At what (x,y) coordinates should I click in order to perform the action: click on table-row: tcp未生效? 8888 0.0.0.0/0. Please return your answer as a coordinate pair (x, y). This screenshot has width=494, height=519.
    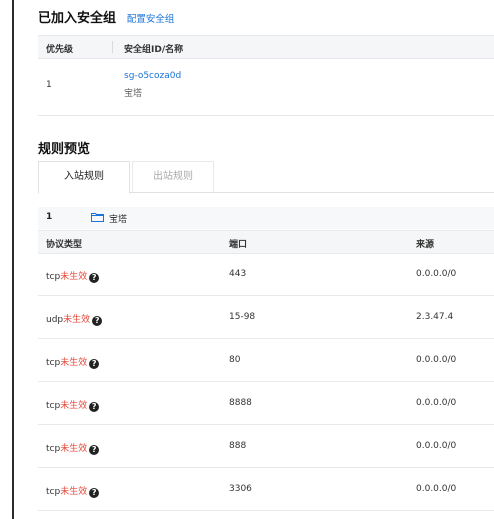
    Looking at the image, I should click on (266, 403).